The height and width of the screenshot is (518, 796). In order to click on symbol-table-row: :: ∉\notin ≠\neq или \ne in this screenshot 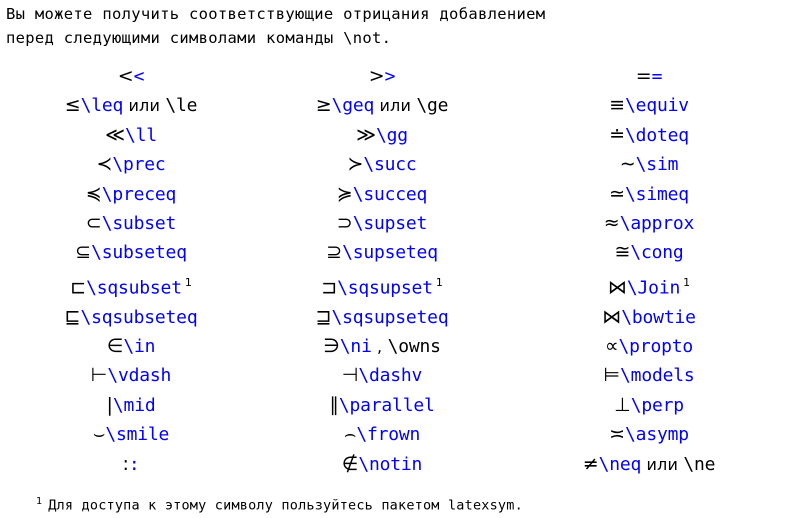, I will do `click(398, 464)`.